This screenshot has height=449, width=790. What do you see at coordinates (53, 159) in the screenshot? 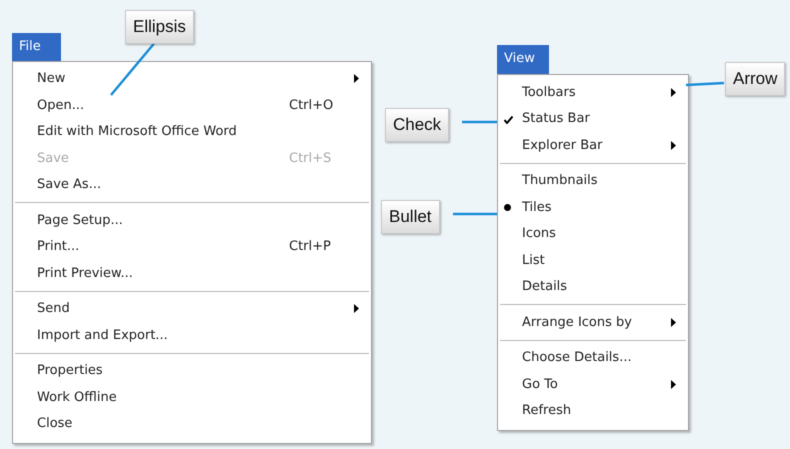
I see `menu-item-label: Save` at bounding box center [53, 159].